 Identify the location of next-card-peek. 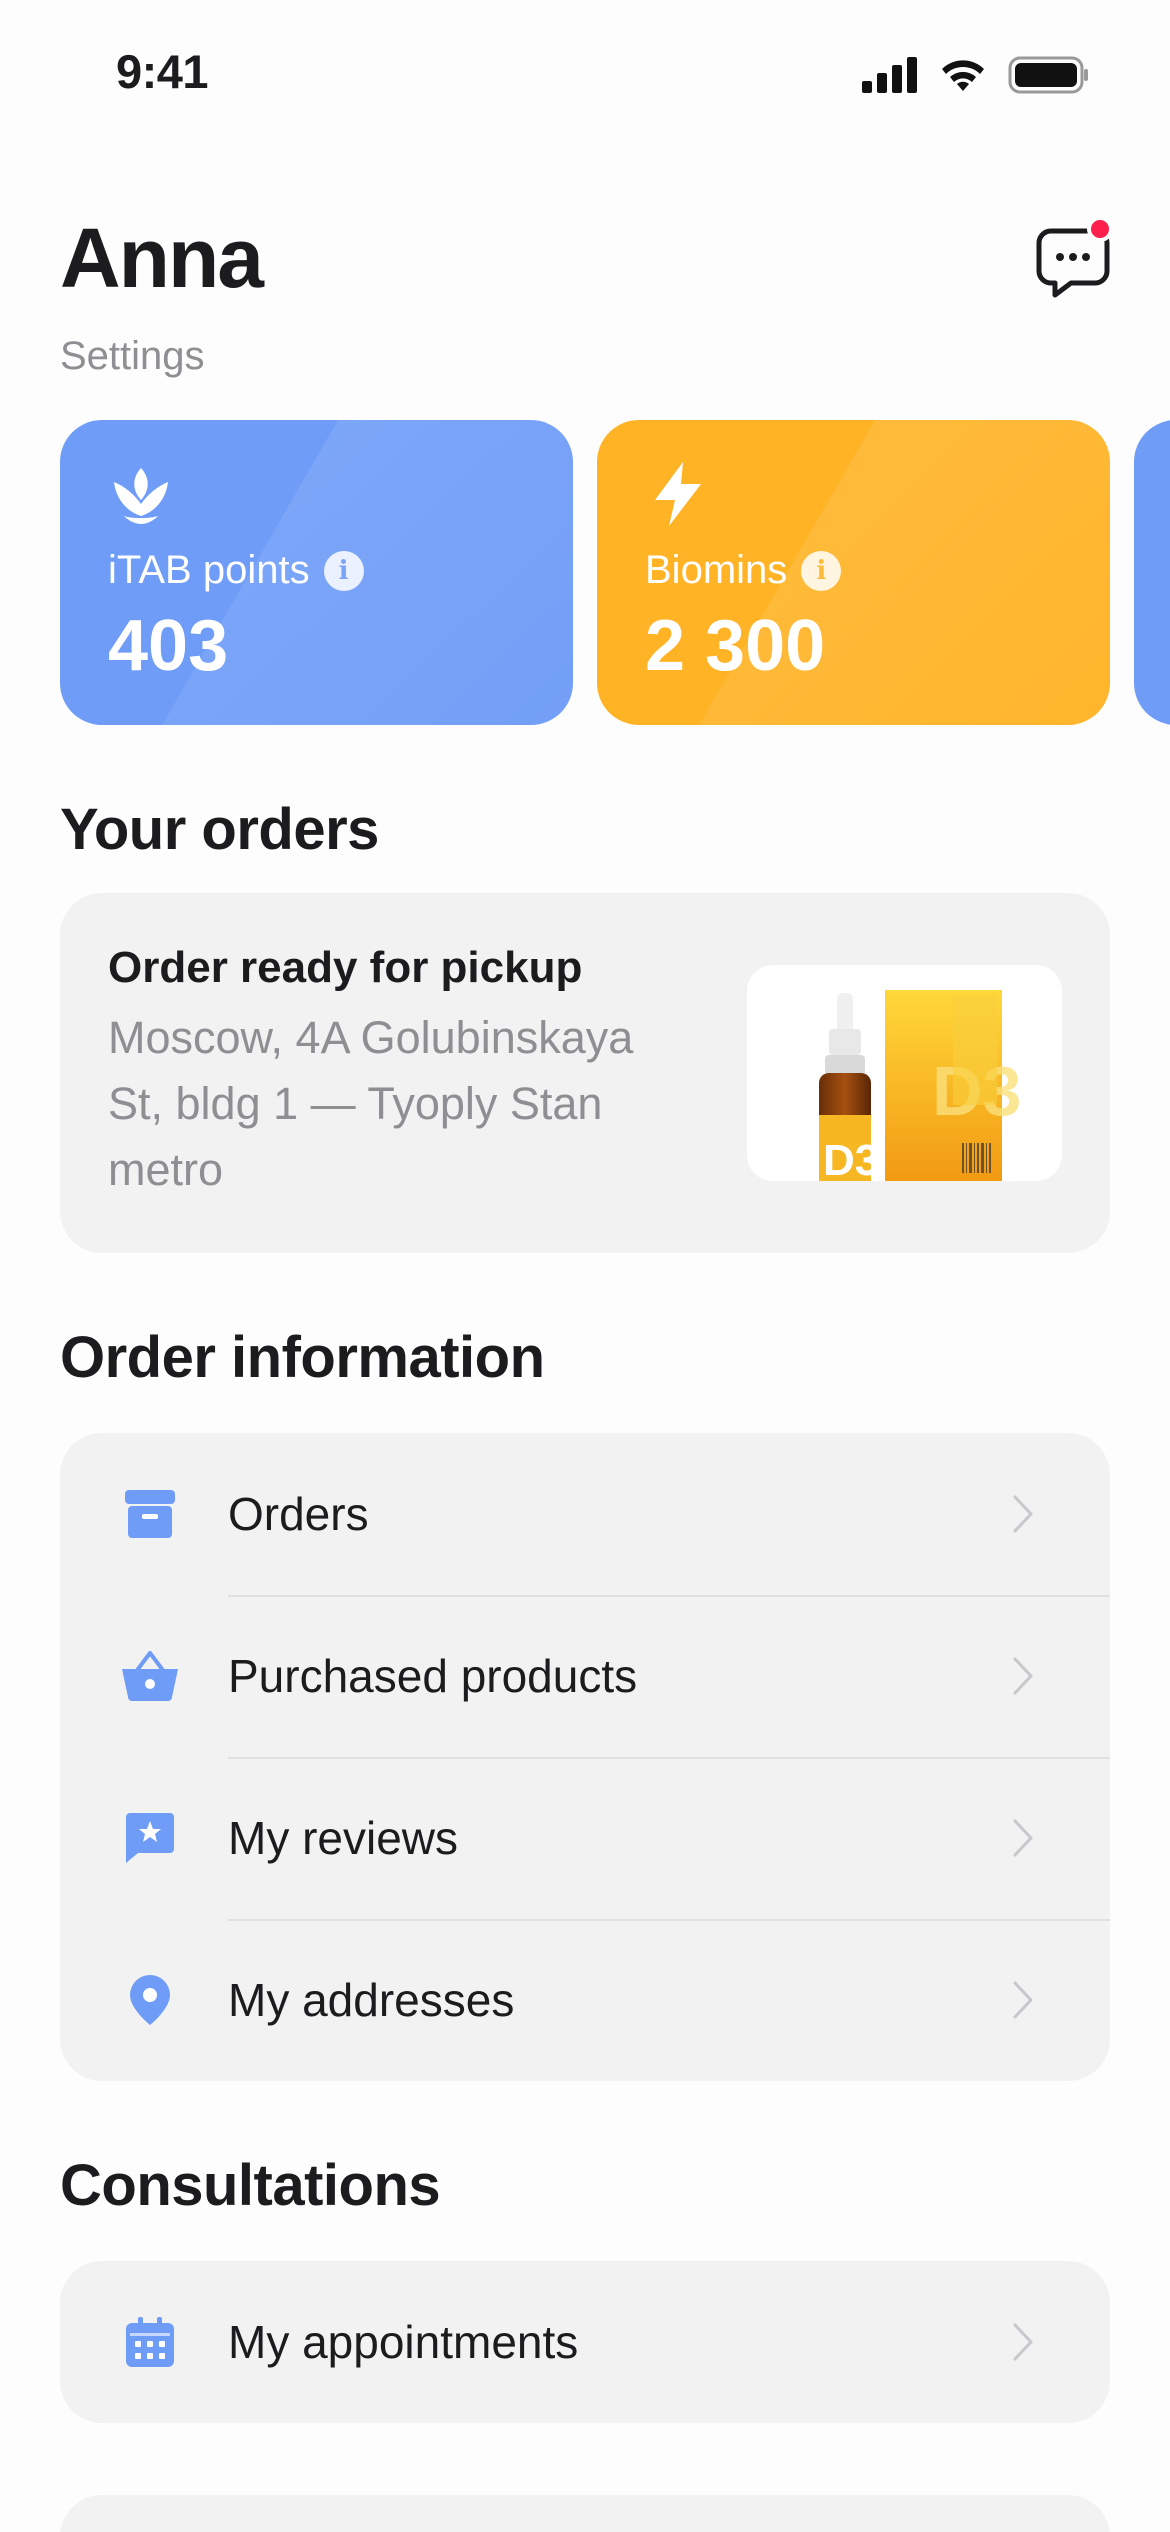
(1152, 572).